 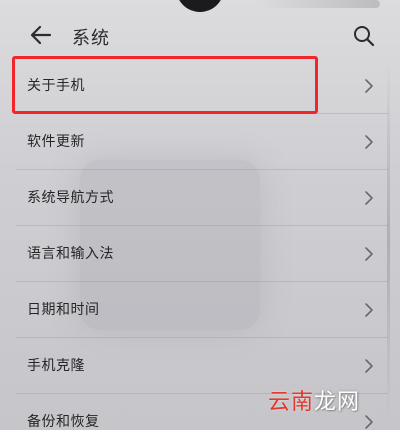 What do you see at coordinates (70, 254) in the screenshot?
I see `list-item-label: 语言和输入法` at bounding box center [70, 254].